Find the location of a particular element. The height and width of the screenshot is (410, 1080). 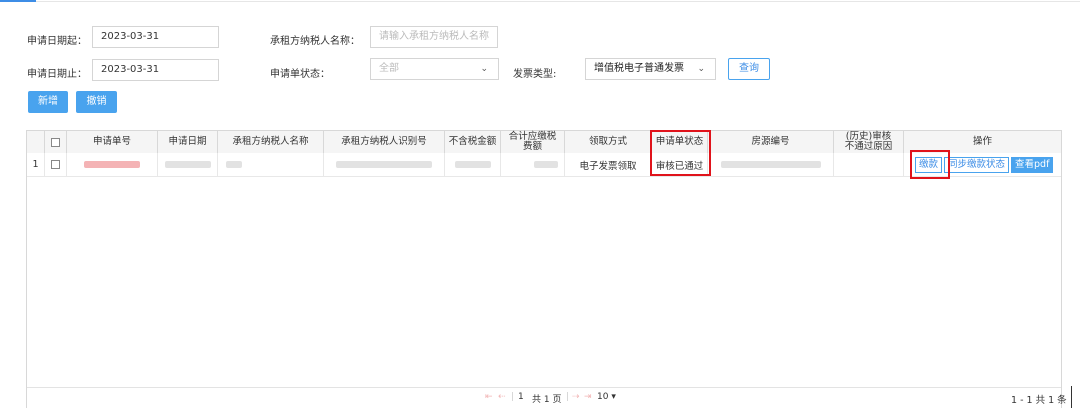

invoice-type-select-value: 增值税电子普通发票 is located at coordinates (639, 68).